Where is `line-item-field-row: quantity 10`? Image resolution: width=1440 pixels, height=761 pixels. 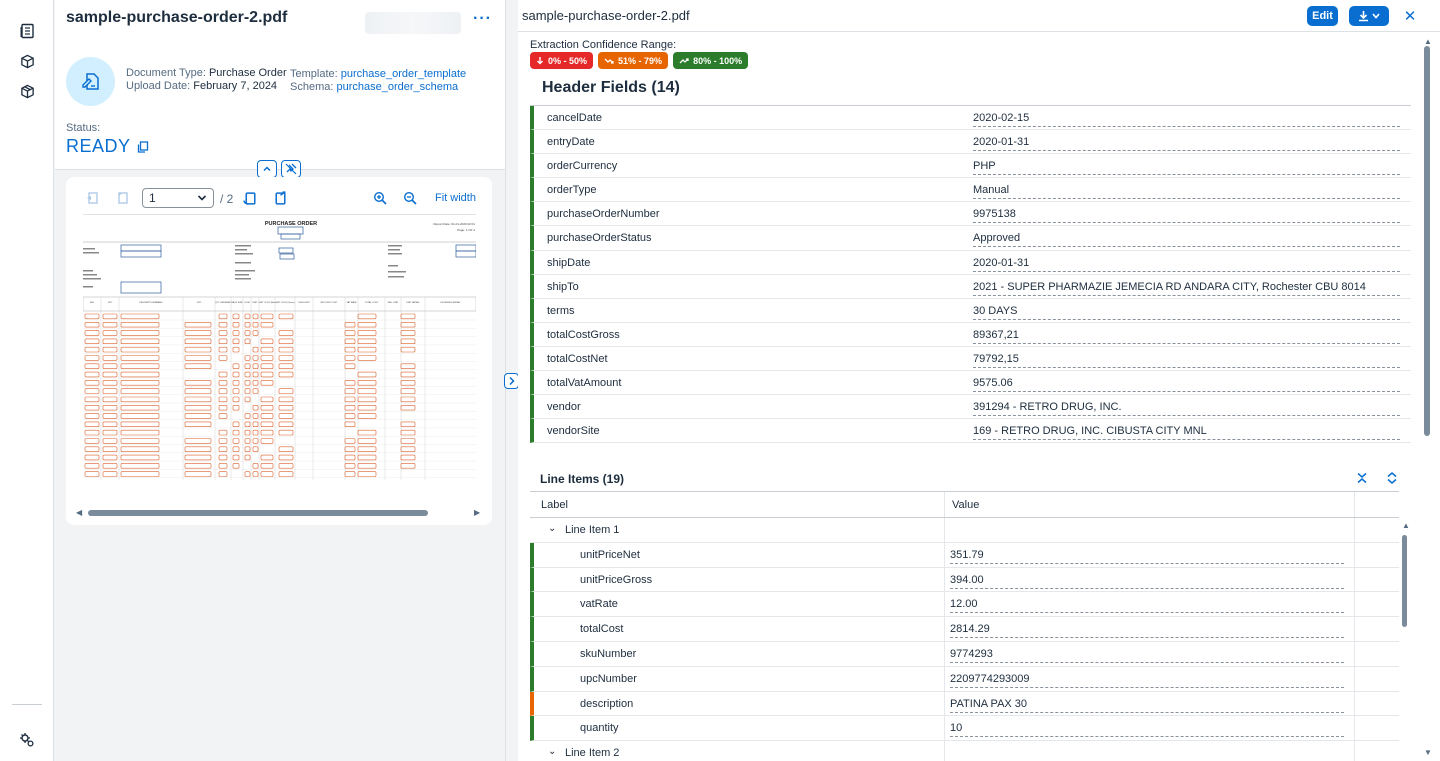 line-item-field-row: quantity 10 is located at coordinates (964, 729).